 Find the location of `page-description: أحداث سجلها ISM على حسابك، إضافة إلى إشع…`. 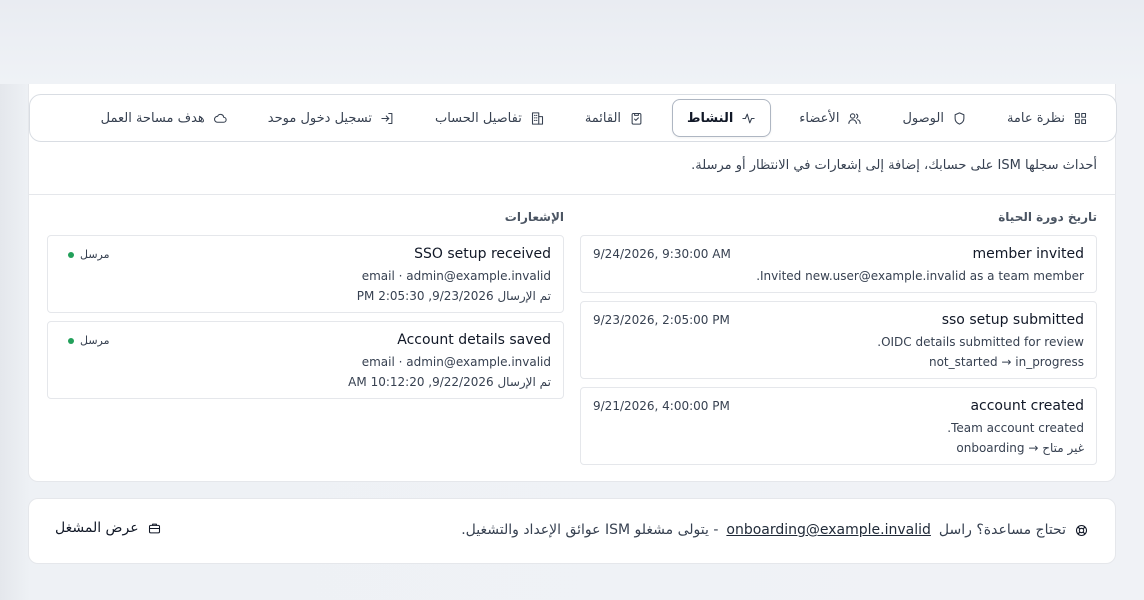

page-description: أحداث سجلها ISM على حسابك، إضافة إلى إشع… is located at coordinates (572, 169).